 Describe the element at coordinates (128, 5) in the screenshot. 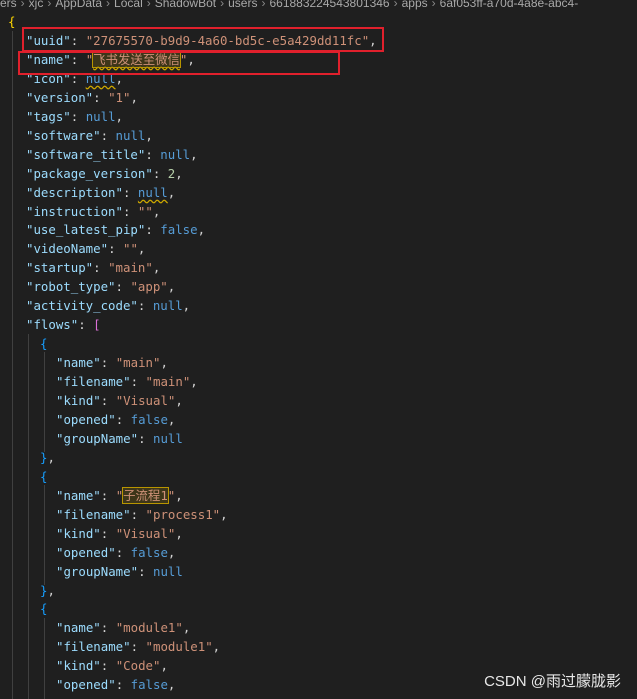

I see `breadcrumb-item: Local` at that location.